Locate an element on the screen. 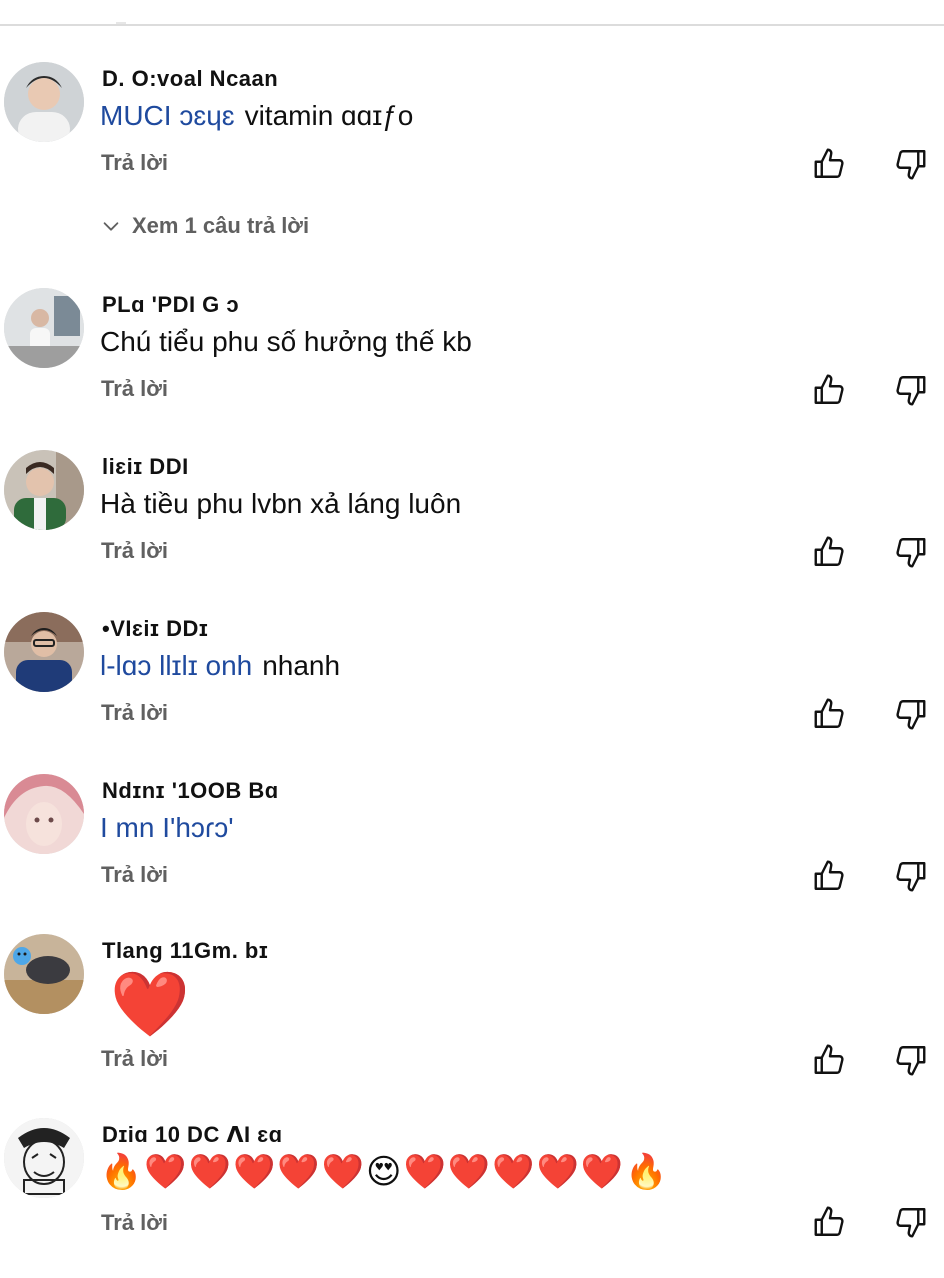  comment-body: ❤️ is located at coordinates (150, 1004).